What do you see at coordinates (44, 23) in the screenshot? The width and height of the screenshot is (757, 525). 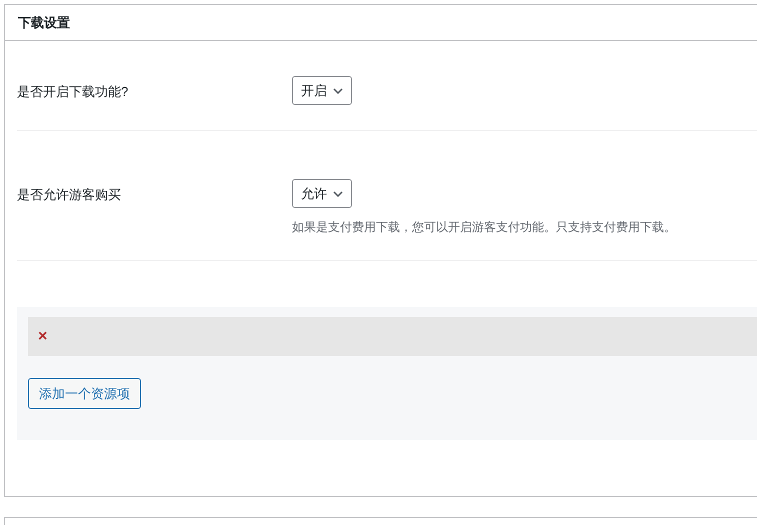 I see `panel-title: 下载设置` at bounding box center [44, 23].